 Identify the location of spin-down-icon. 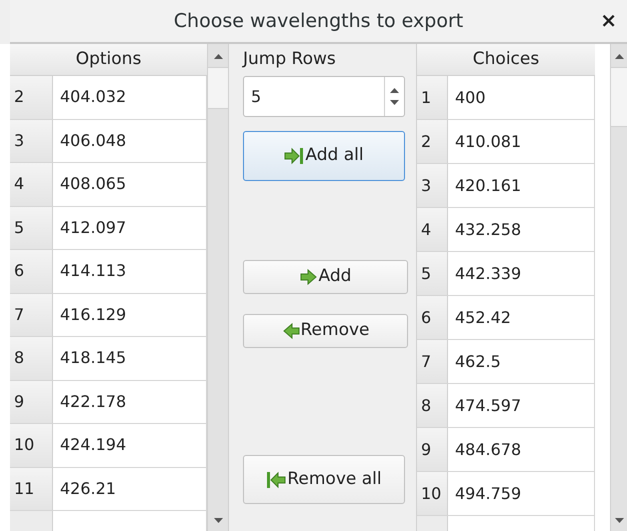
(394, 102).